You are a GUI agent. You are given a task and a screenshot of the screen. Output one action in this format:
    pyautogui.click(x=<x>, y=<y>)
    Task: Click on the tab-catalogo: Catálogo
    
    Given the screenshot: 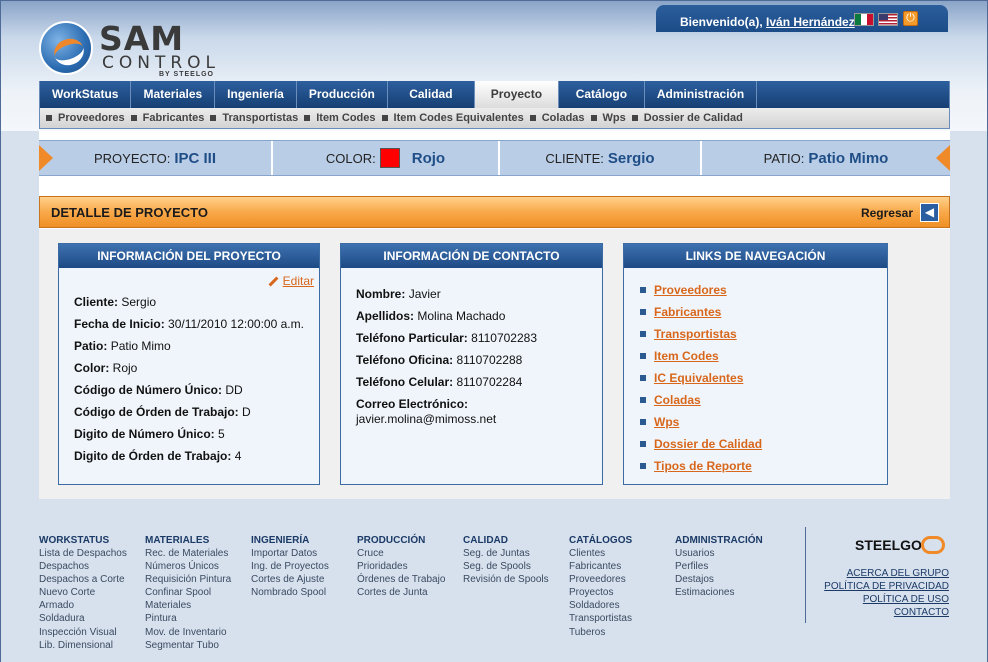 What is the action you would take?
    pyautogui.click(x=602, y=94)
    